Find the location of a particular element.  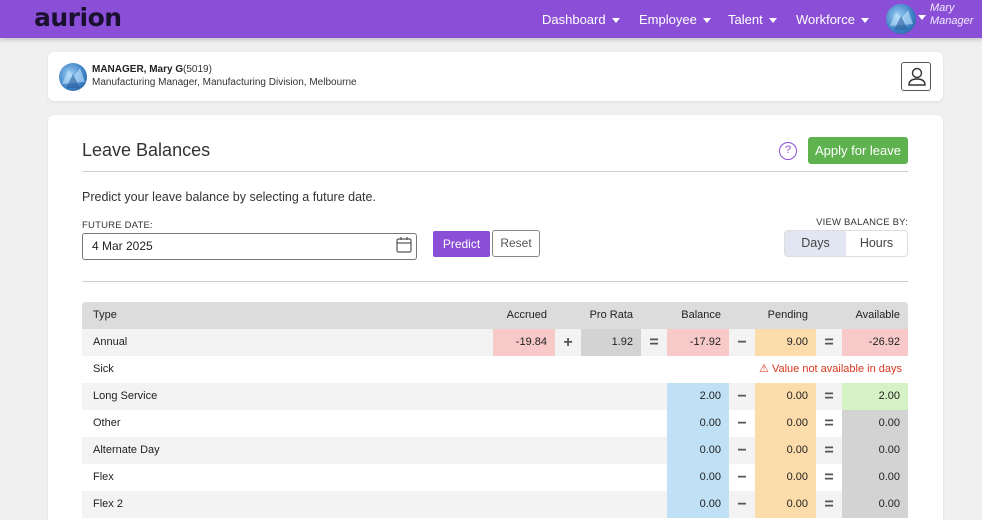

help-icon: ? is located at coordinates (788, 151).